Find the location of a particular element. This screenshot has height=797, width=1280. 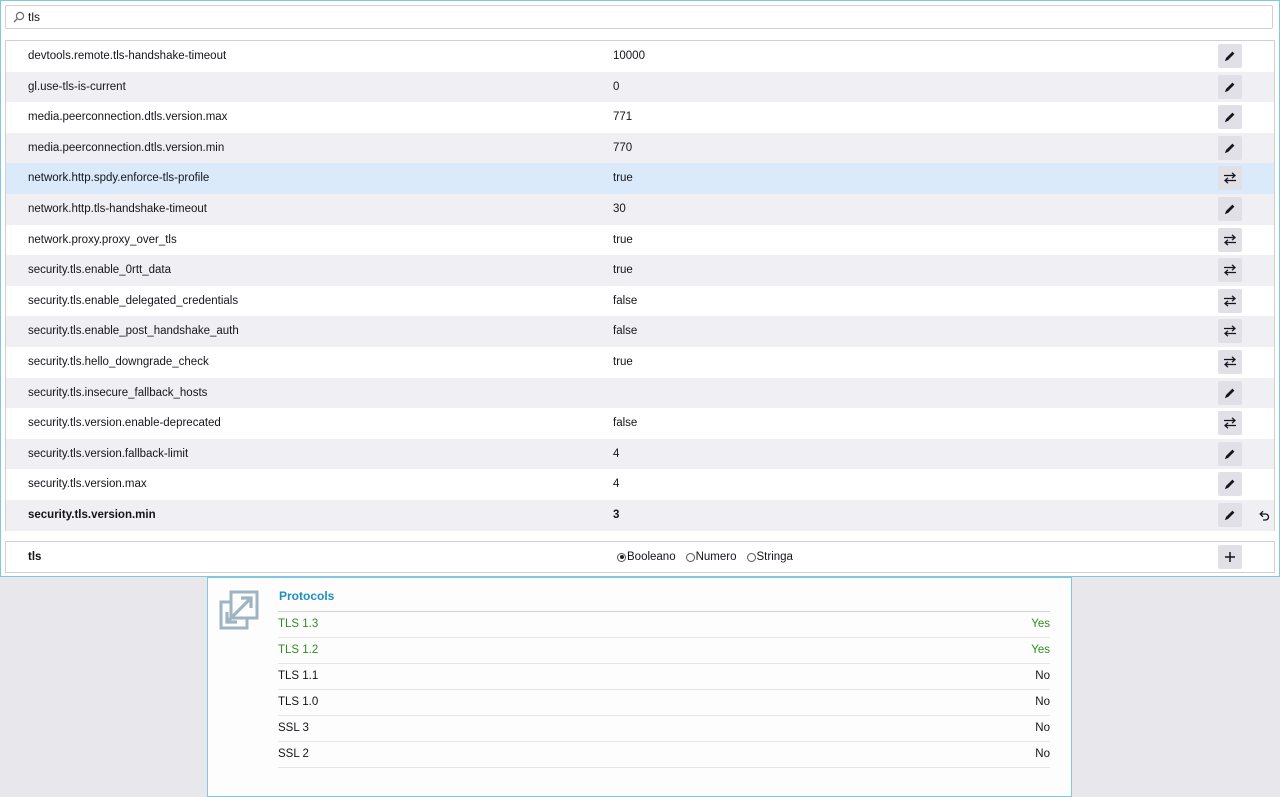

search-box is located at coordinates (639, 17).